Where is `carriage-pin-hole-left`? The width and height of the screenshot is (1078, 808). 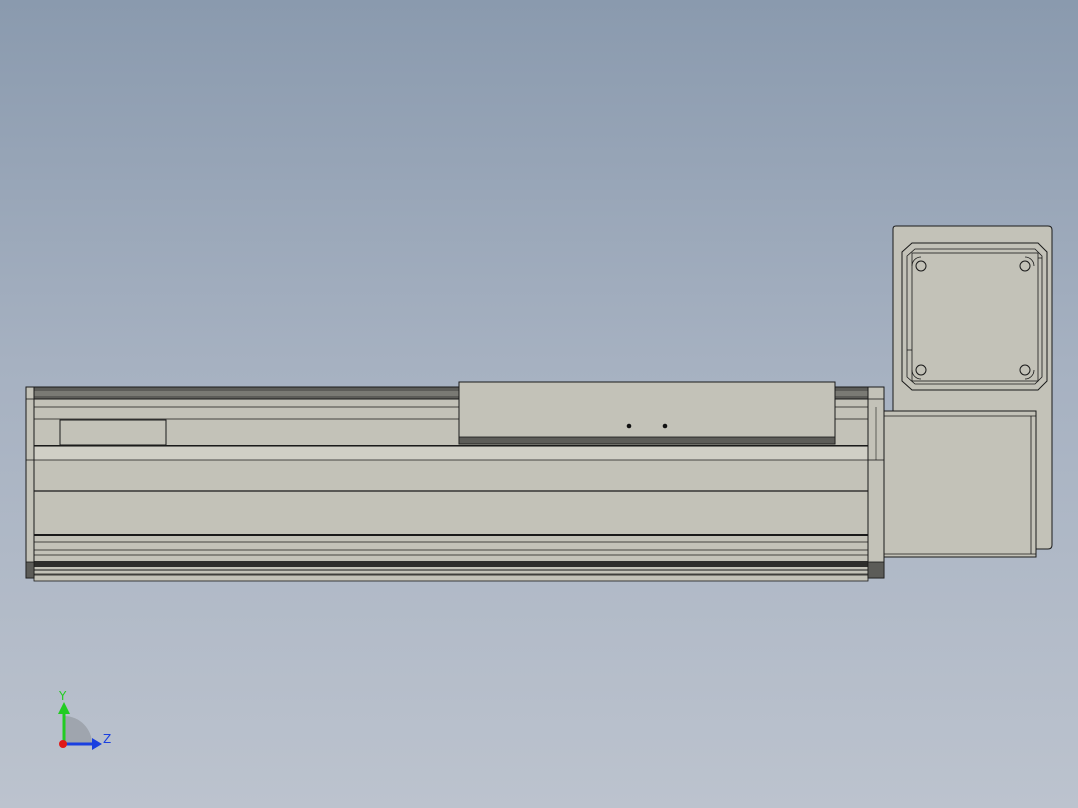 carriage-pin-hole-left is located at coordinates (629, 426).